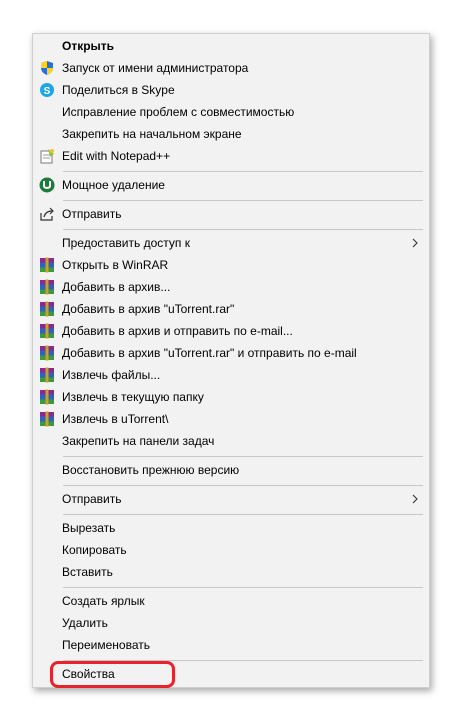 The height and width of the screenshot is (721, 462). What do you see at coordinates (231, 441) in the screenshot?
I see `menu-item-pin-taskbar: Закрепить на панели задач` at bounding box center [231, 441].